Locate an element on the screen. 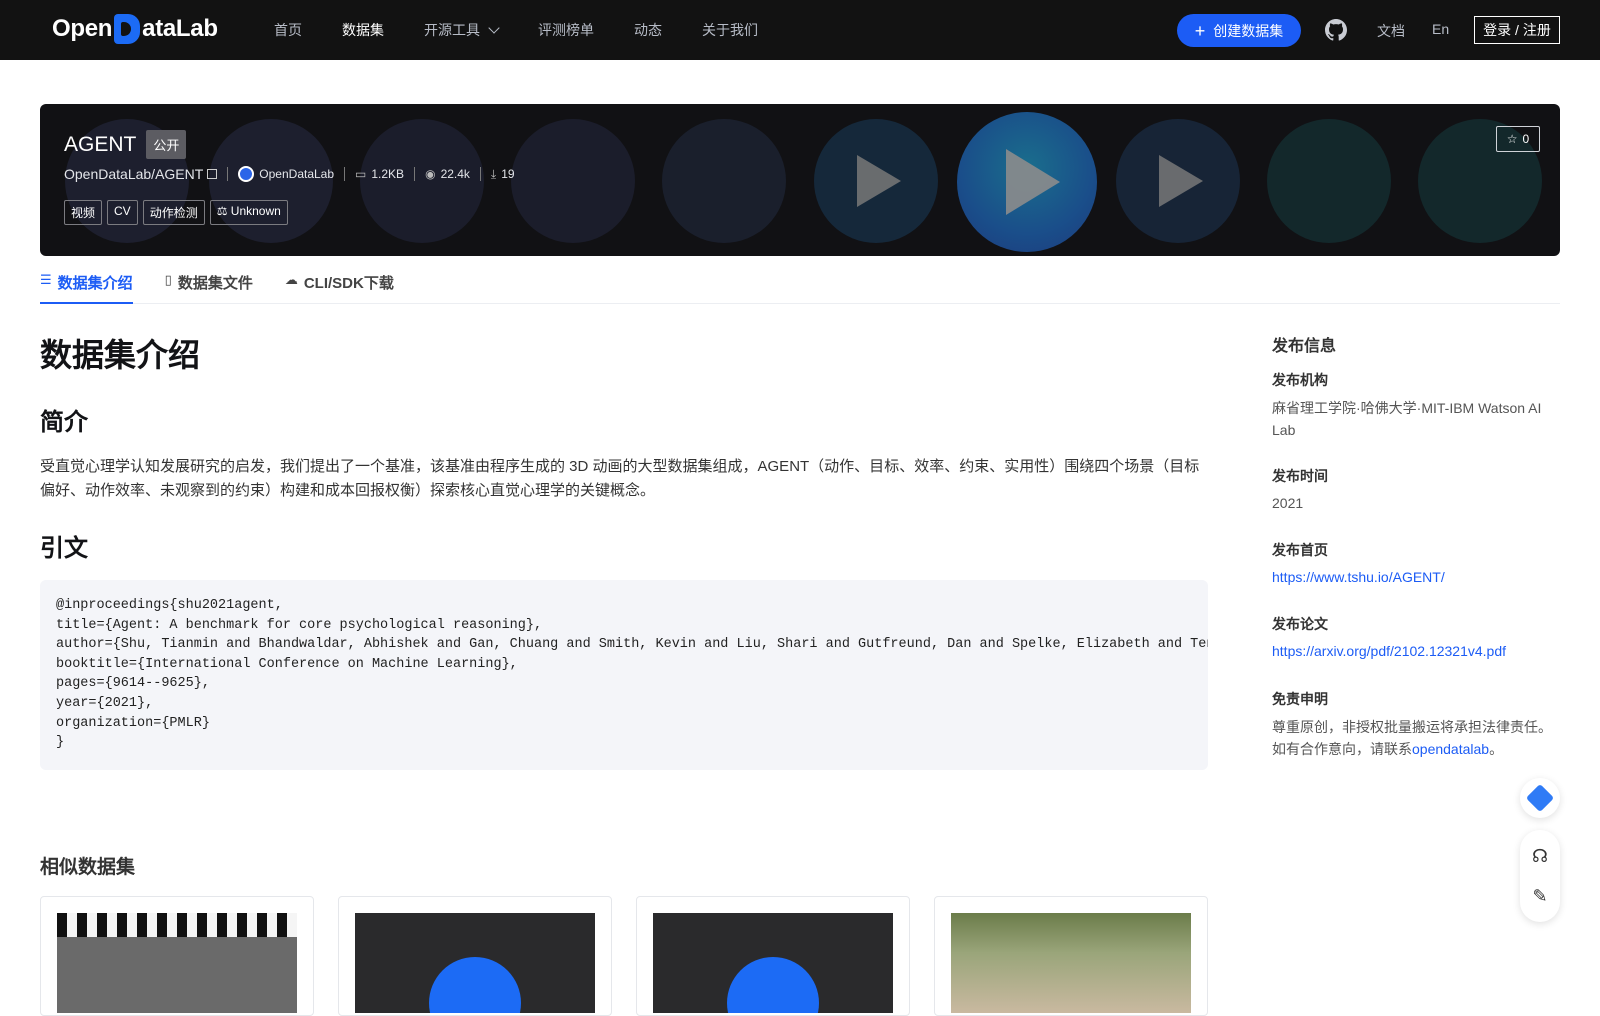 The width and height of the screenshot is (1600, 1016). disclaimer-line: 尊重原创，非授权批量搬运将承担法律责任。 is located at coordinates (1412, 727).